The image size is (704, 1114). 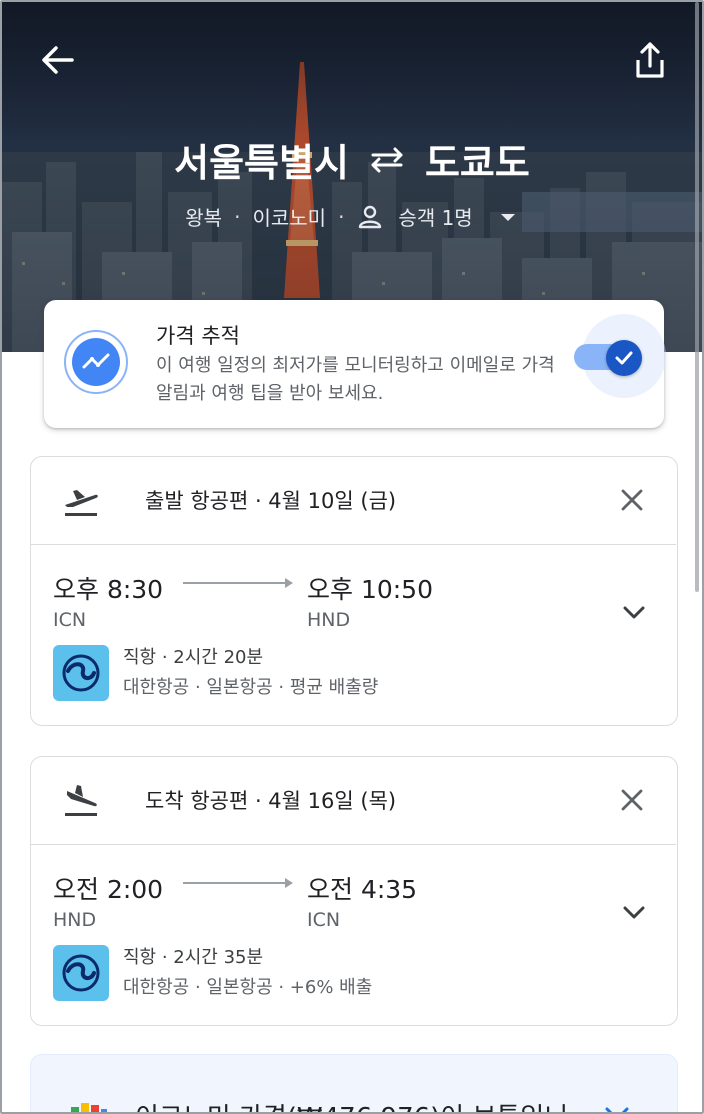 I want to click on trip-type: 왕복, so click(x=203, y=216).